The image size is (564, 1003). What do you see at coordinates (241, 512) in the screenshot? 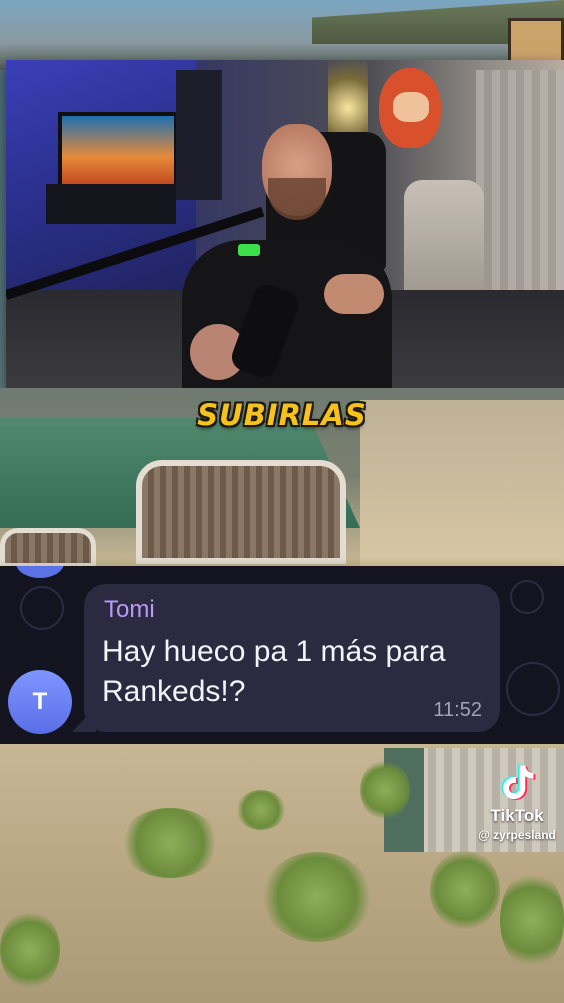
I see `game-fence` at bounding box center [241, 512].